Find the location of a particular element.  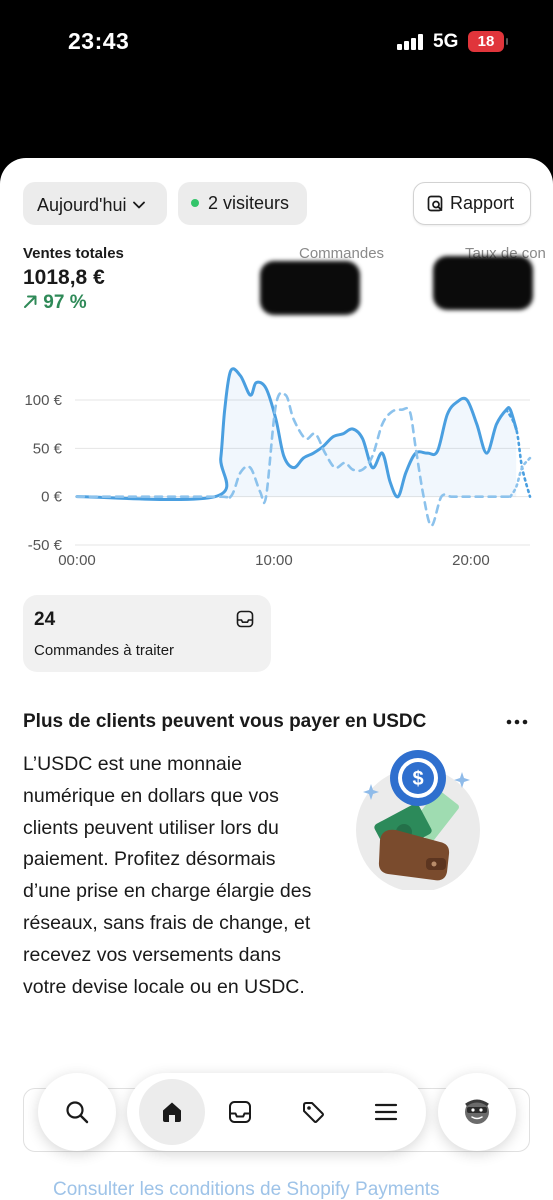

date-filter-button: Aujourd'hui is located at coordinates (95, 203).